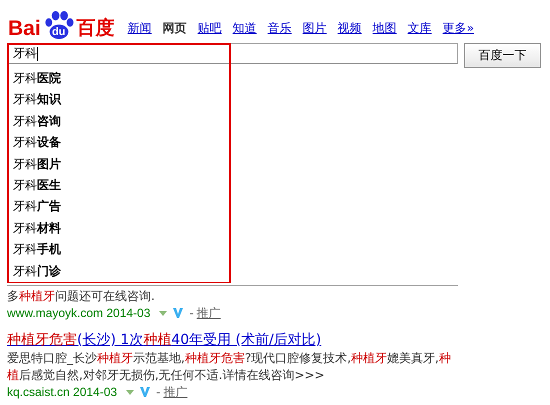 This screenshot has height=405, width=550. Describe the element at coordinates (210, 28) in the screenshot. I see `nav-link: 贴吧` at that location.